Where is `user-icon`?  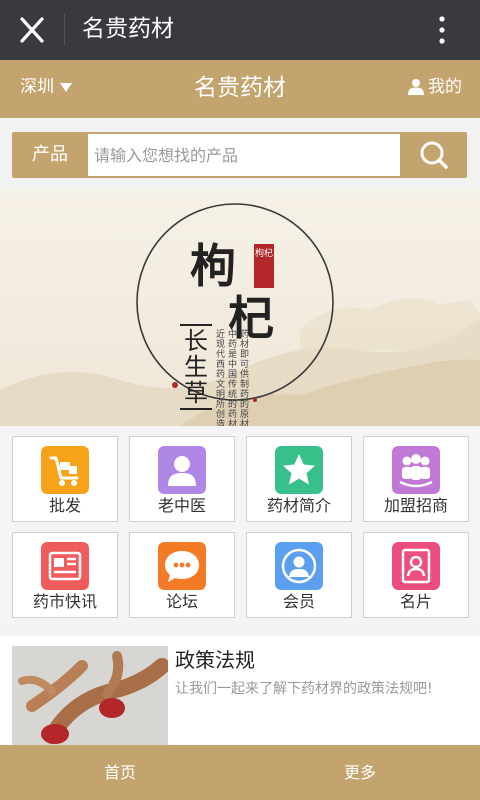
user-icon is located at coordinates (416, 87).